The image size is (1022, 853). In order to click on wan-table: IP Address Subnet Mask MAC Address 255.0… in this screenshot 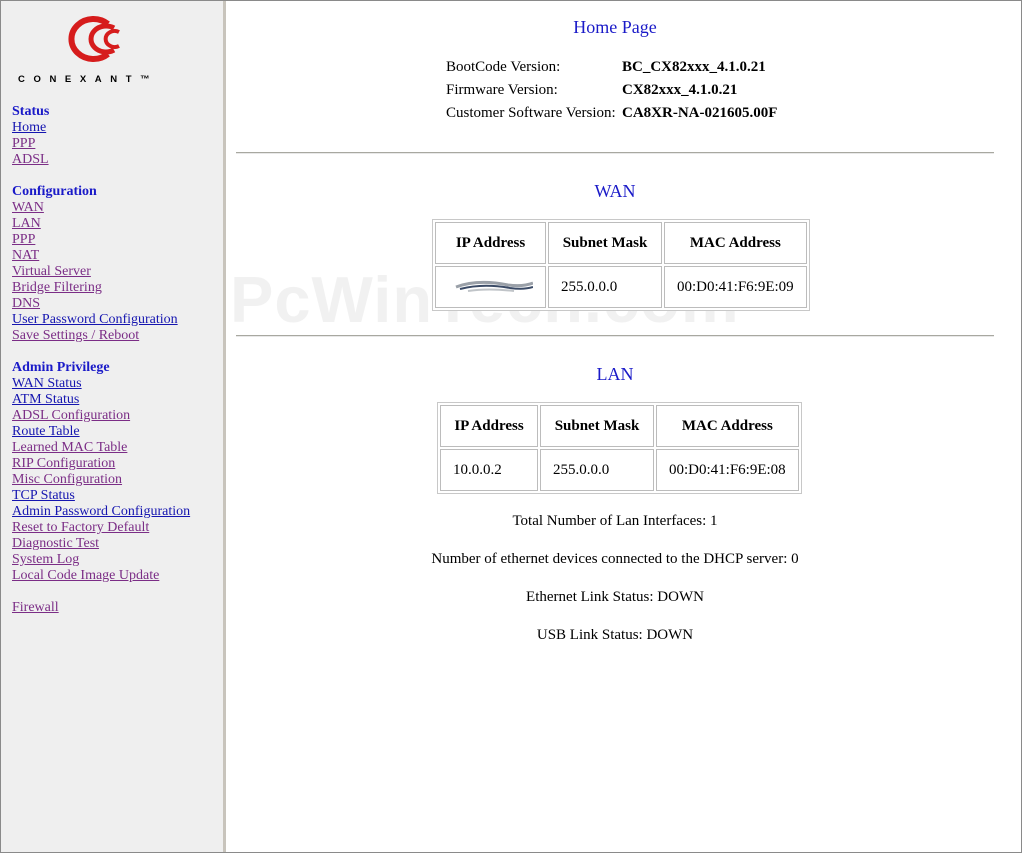, I will do `click(621, 265)`.